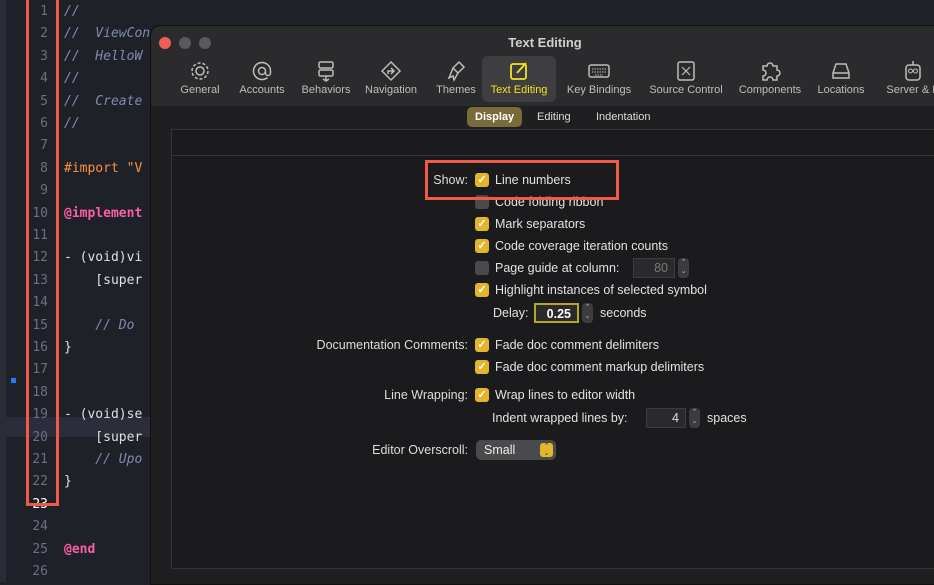 Image resolution: width=934 pixels, height=585 pixels. Describe the element at coordinates (554, 117) in the screenshot. I see `tab-editing: Editing` at that location.